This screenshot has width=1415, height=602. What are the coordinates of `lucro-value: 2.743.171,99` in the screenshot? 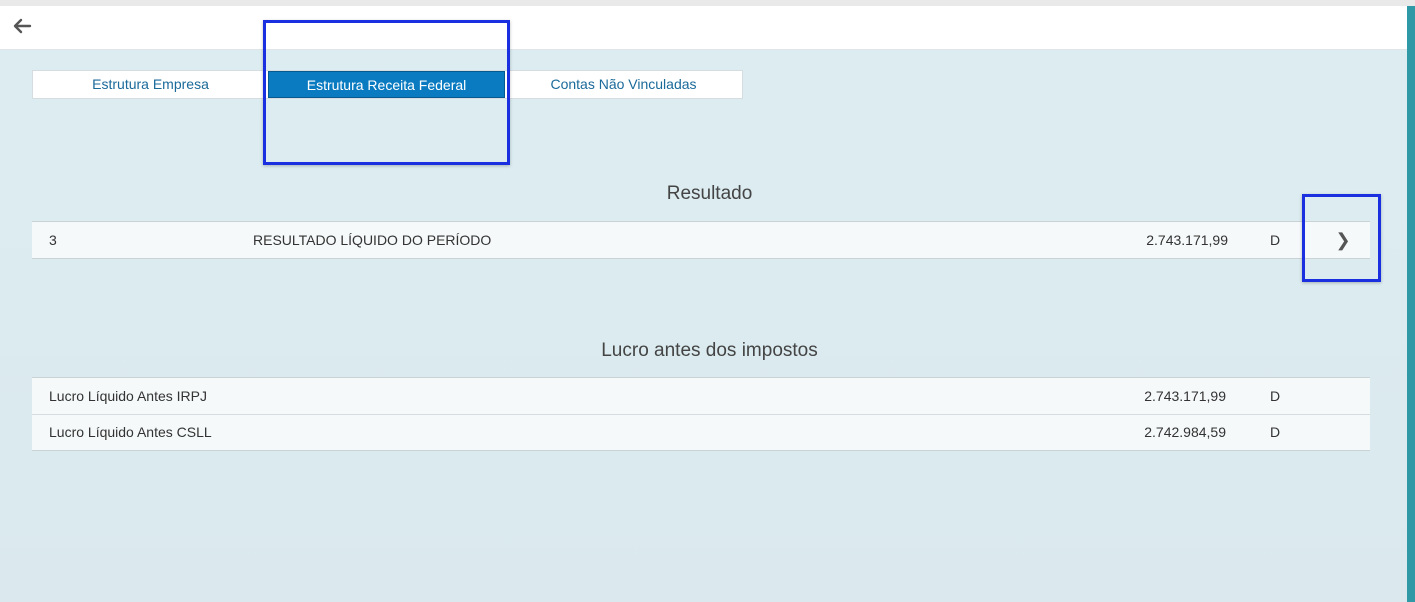 It's located at (1185, 396).